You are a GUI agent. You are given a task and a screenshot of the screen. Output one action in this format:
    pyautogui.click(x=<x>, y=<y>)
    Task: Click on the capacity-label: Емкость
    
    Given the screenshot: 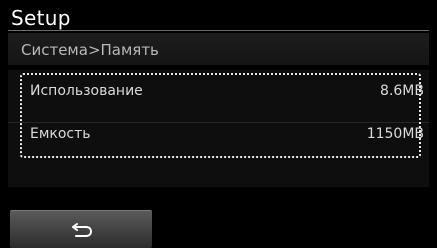 What is the action you would take?
    pyautogui.click(x=60, y=134)
    